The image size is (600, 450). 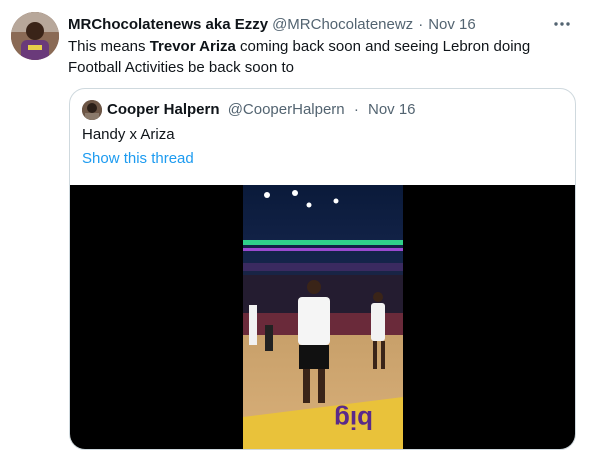 I want to click on quoted-author-avatar, so click(x=92, y=110).